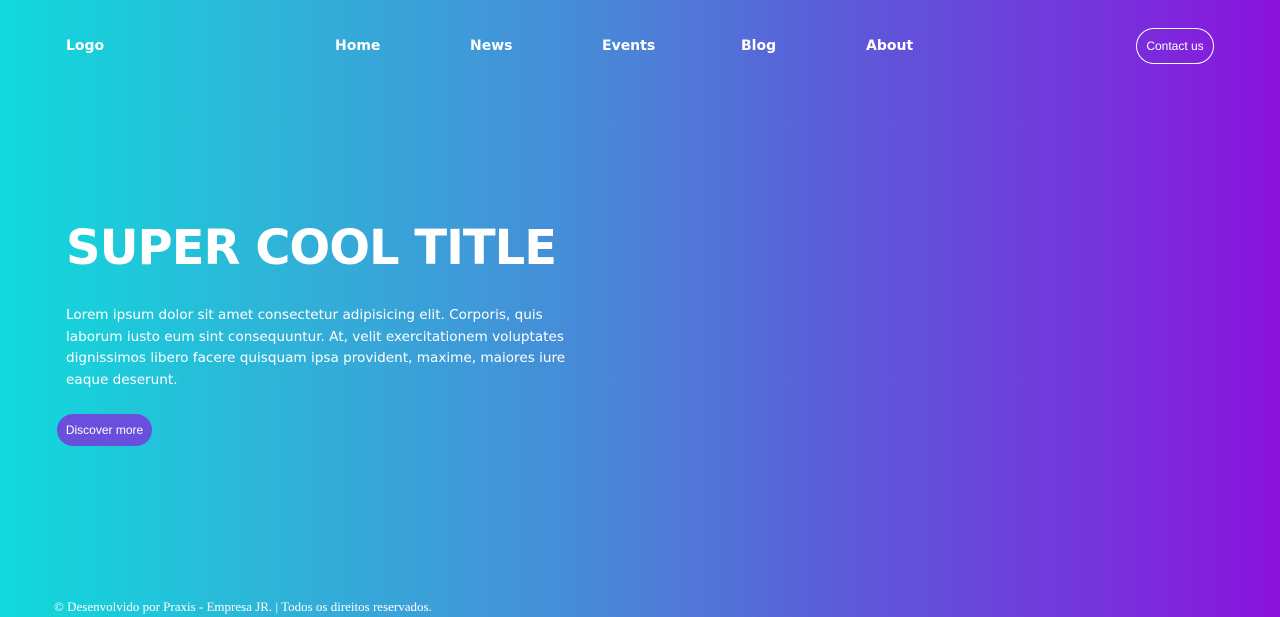 This screenshot has height=617, width=1280. I want to click on nav-link-blog: Blog, so click(758, 46).